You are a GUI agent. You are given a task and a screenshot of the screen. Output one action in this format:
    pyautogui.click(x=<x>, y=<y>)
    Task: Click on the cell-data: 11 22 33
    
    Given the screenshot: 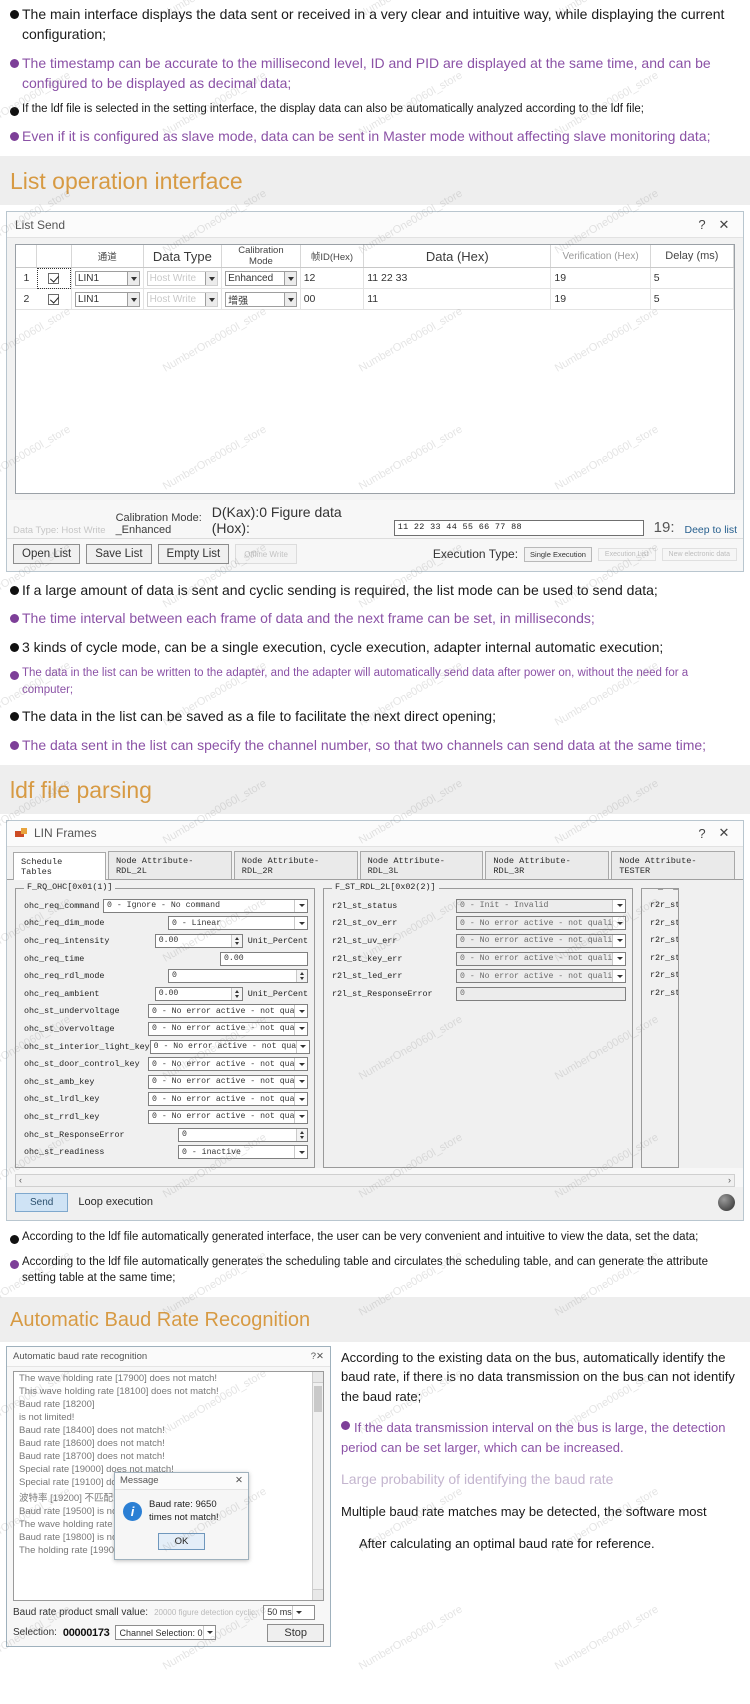 What is the action you would take?
    pyautogui.click(x=457, y=278)
    